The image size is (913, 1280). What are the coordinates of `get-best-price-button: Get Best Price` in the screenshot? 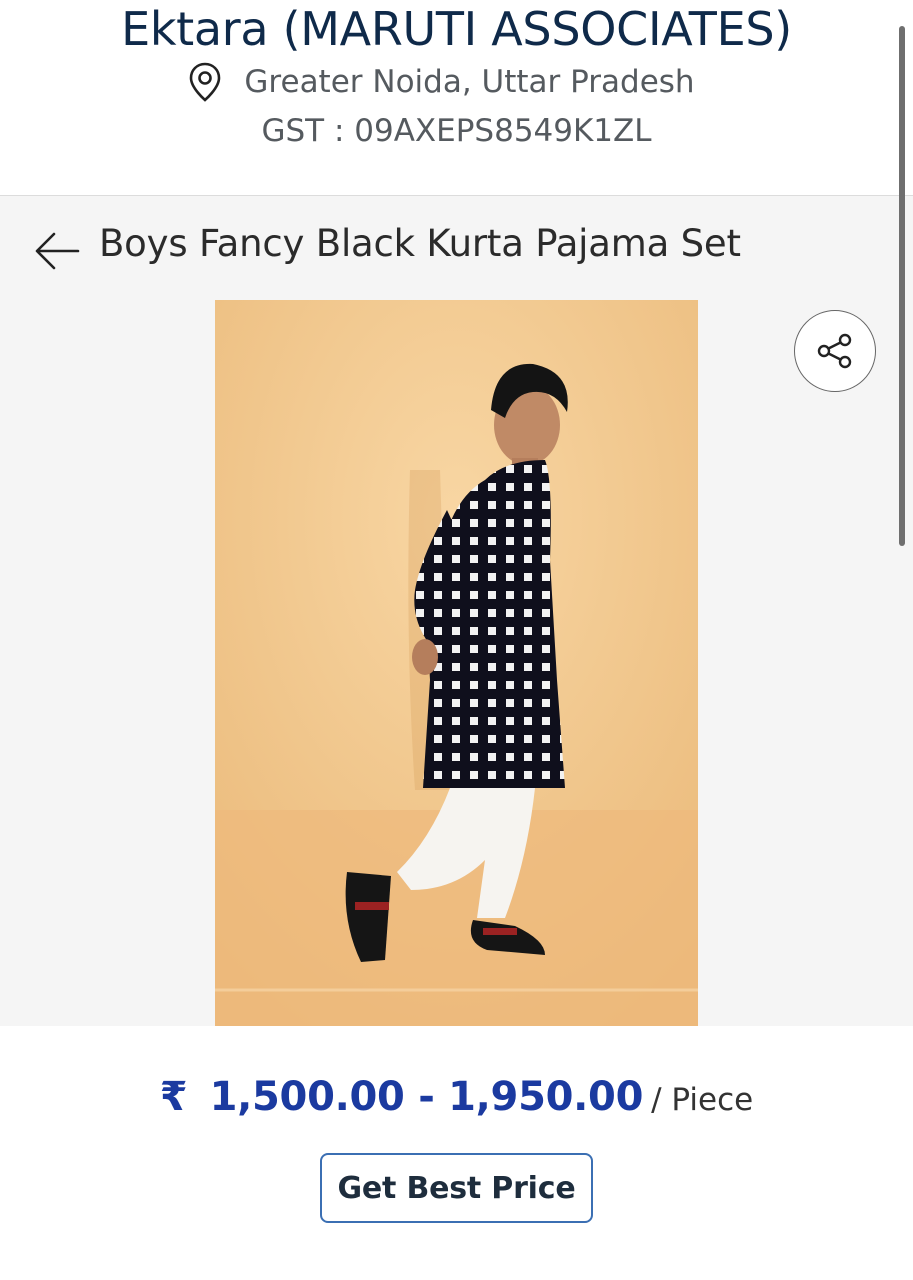 It's located at (456, 1188).